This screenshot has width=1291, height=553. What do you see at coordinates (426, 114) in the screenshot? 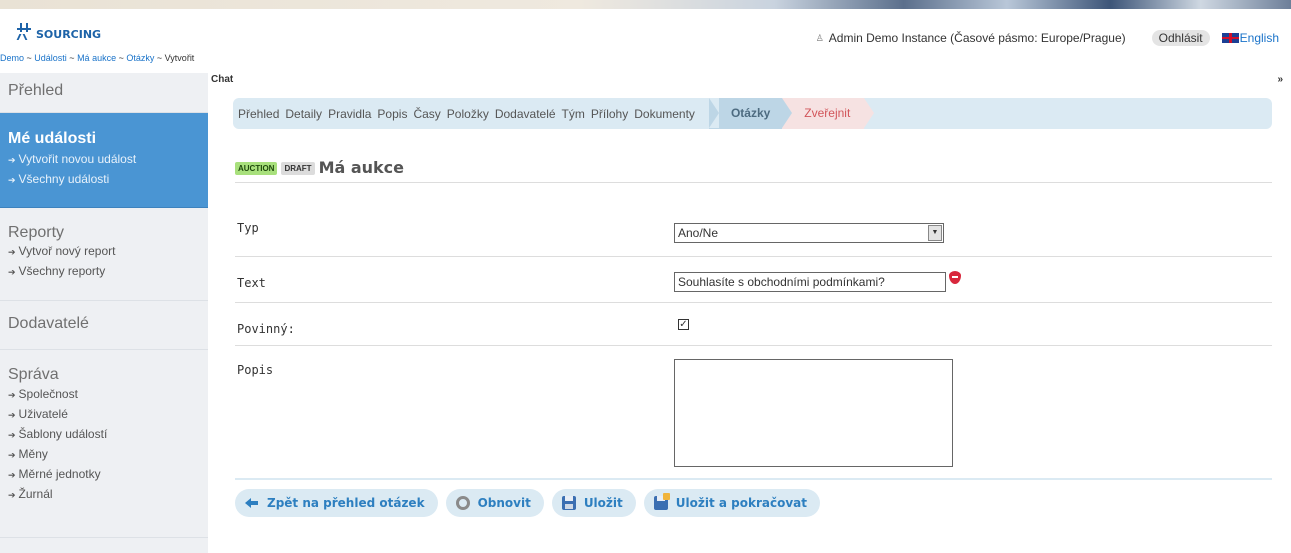
I see `tab-times: Časy` at bounding box center [426, 114].